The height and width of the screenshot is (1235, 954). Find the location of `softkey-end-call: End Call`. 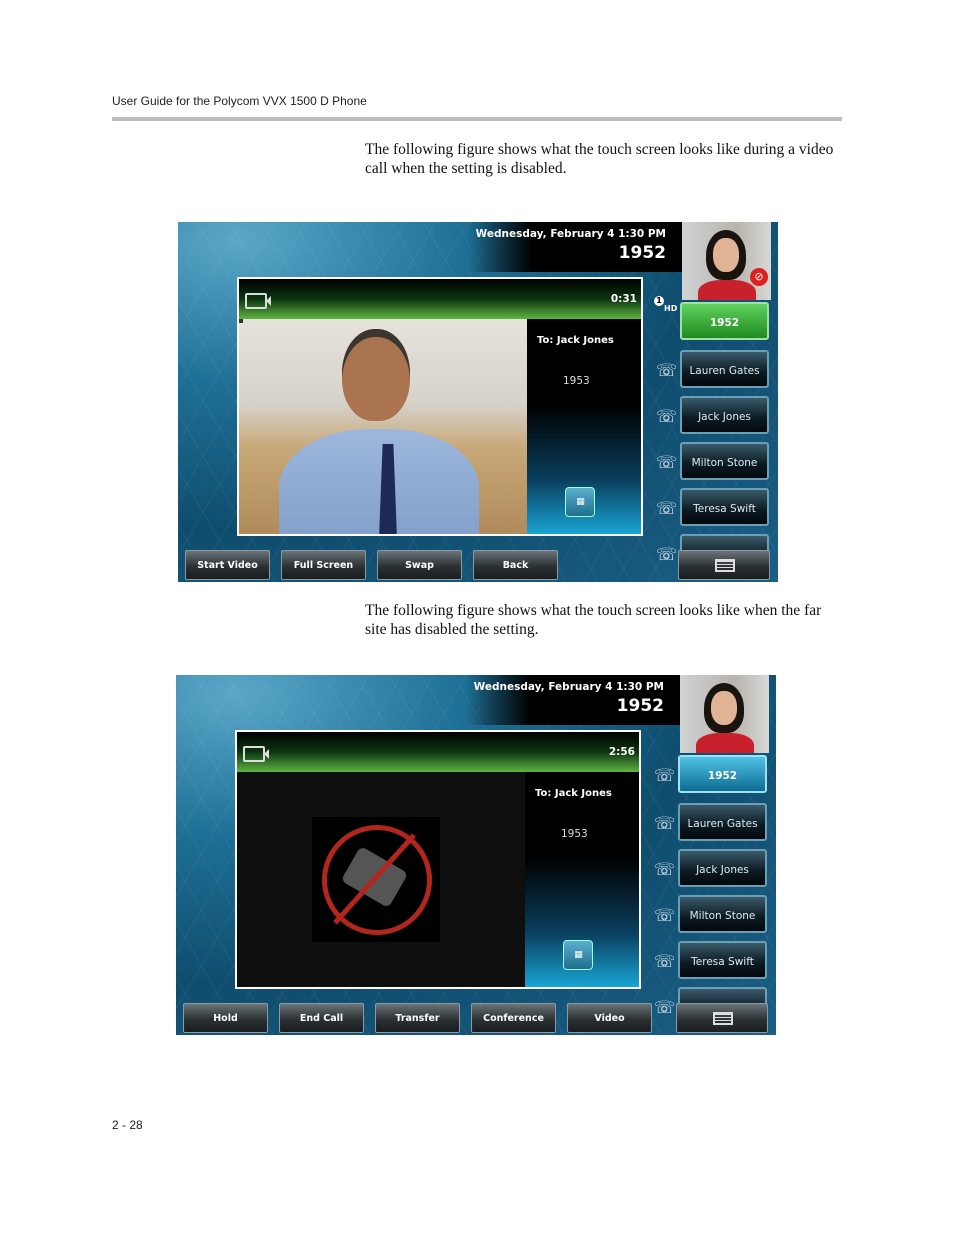

softkey-end-call: End Call is located at coordinates (321, 1018).